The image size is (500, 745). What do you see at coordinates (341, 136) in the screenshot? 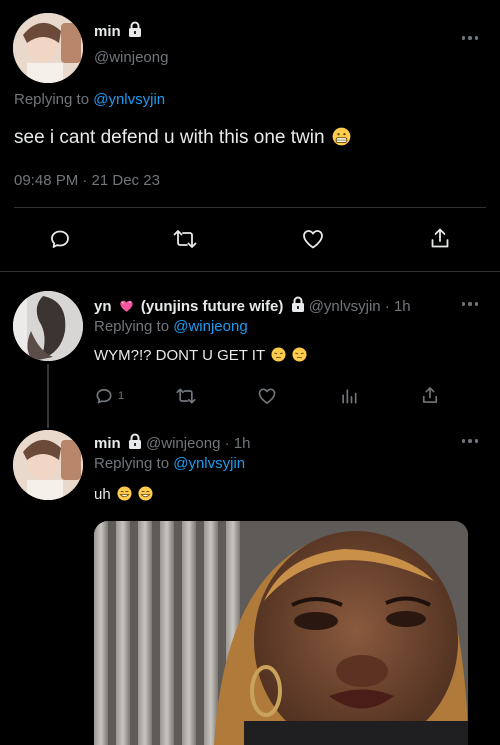
I see `grimace-emoji-icon` at bounding box center [341, 136].